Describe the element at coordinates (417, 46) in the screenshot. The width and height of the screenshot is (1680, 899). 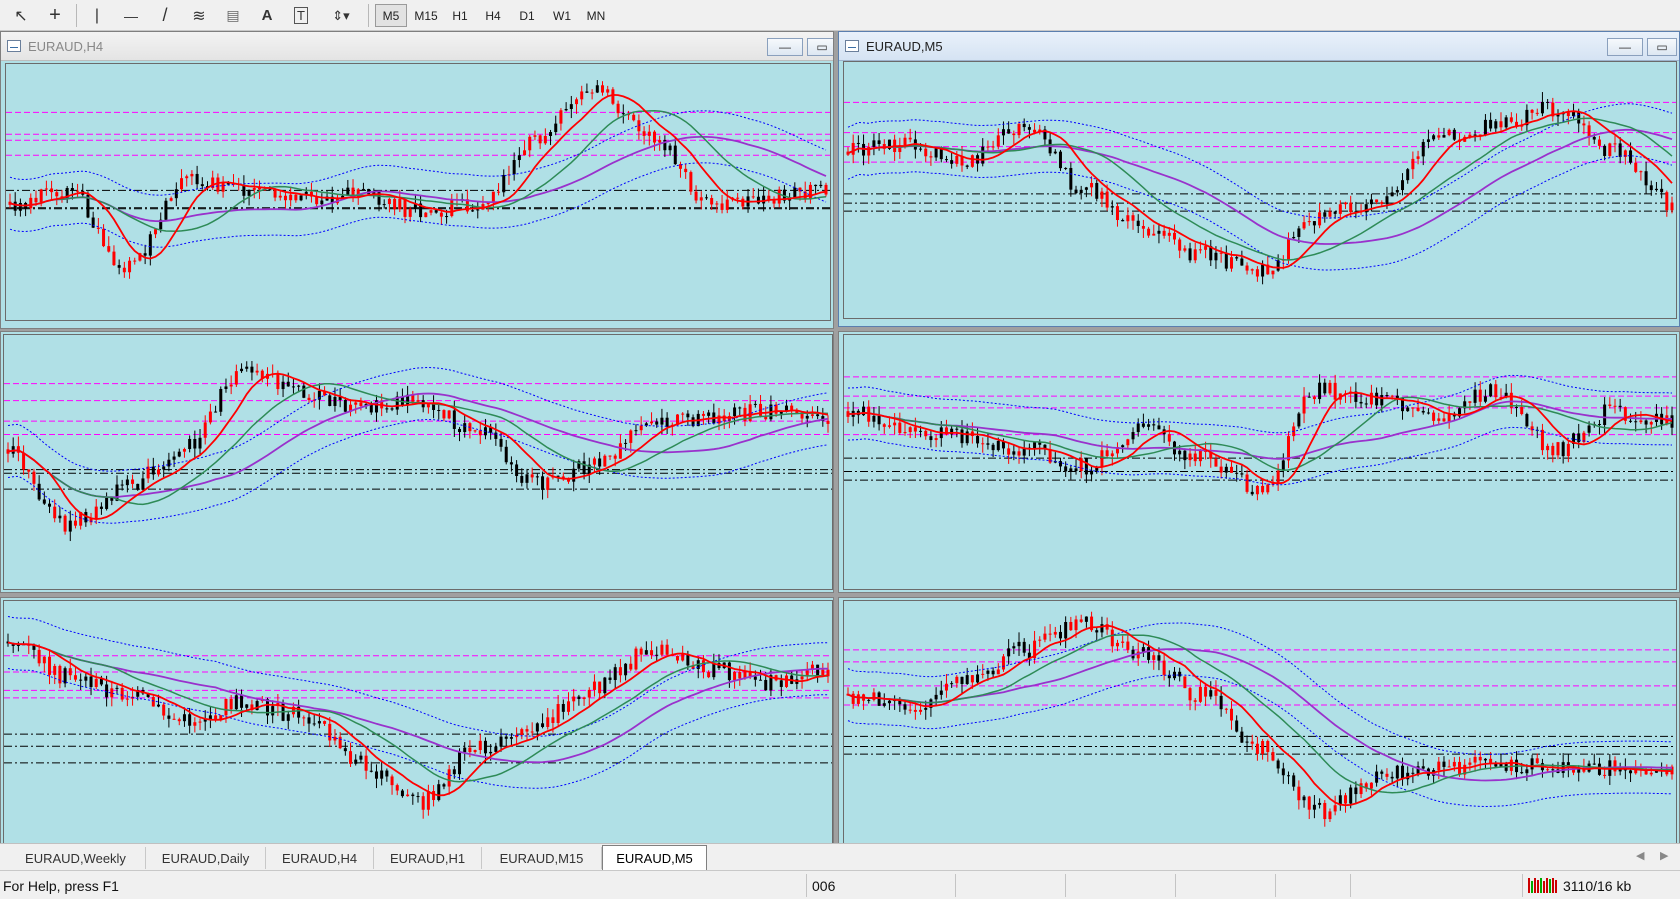
I see `chart-window-titlebar: EURAUD,H4 — ▭` at that location.